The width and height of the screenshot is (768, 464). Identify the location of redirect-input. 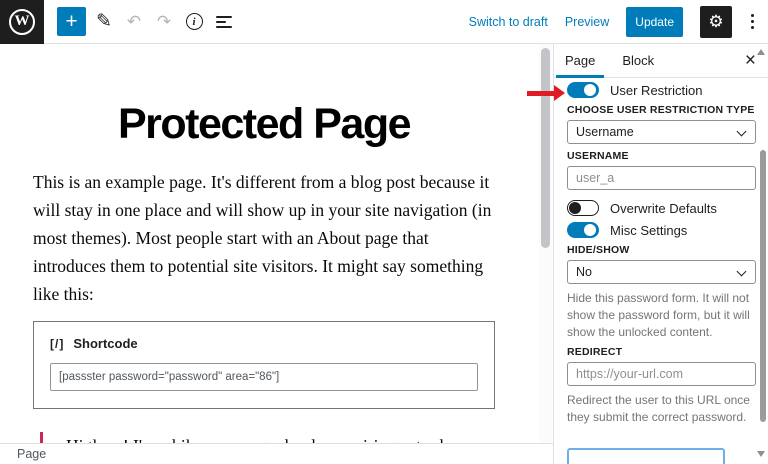
(661, 374).